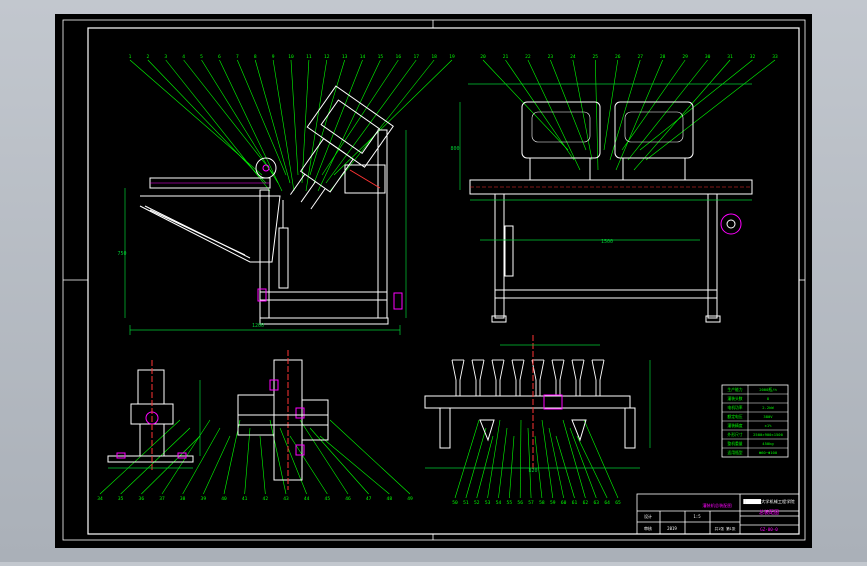  I want to click on balloon-number: 56, so click(520, 503).